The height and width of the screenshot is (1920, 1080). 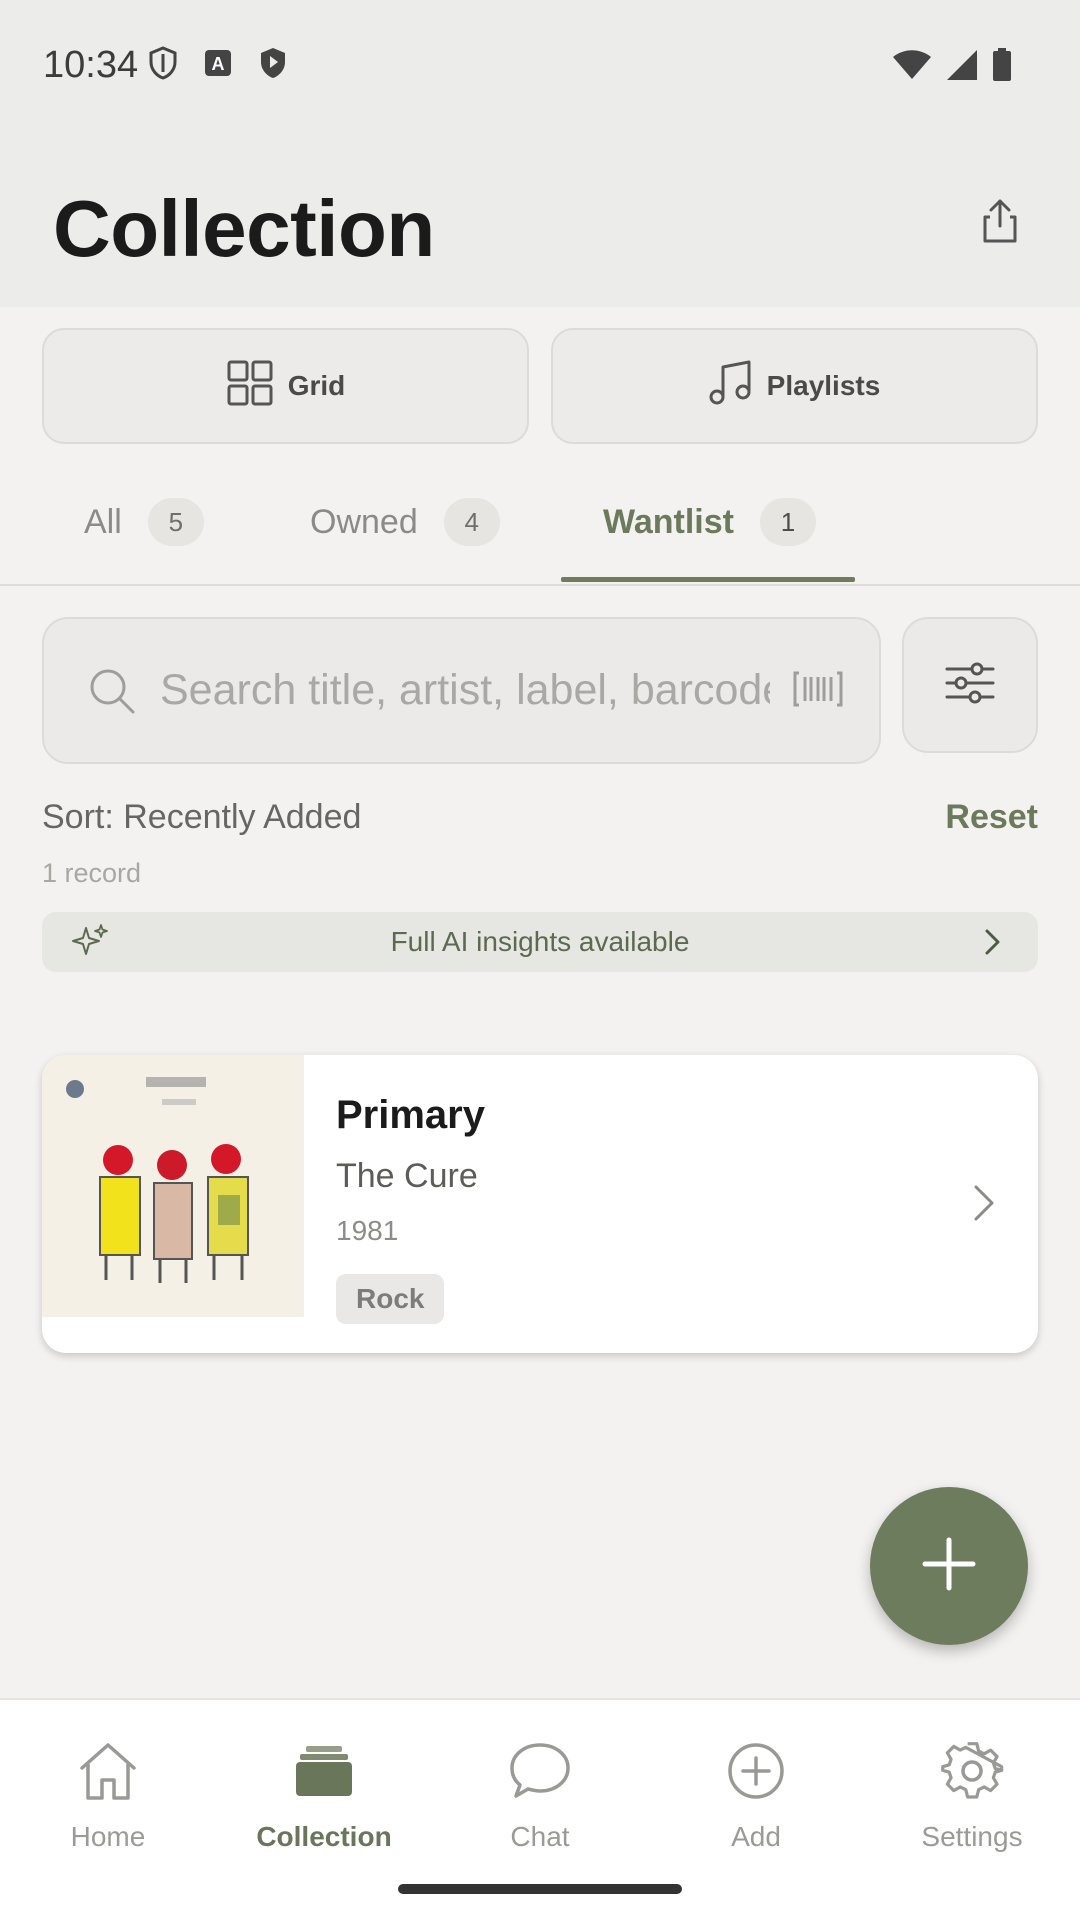 I want to click on tab-wantlist: Wantlist 1, so click(x=709, y=522).